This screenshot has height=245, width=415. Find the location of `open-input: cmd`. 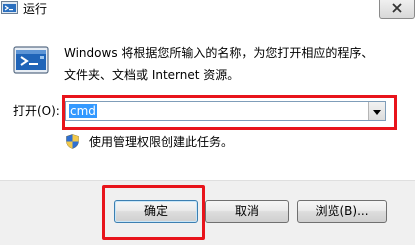

open-input: cmd is located at coordinates (83, 111).